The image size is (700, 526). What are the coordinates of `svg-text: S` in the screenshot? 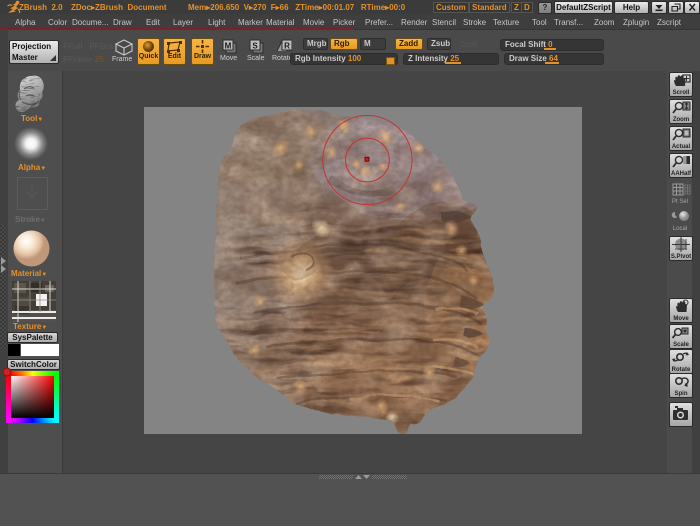 It's located at (255, 46).